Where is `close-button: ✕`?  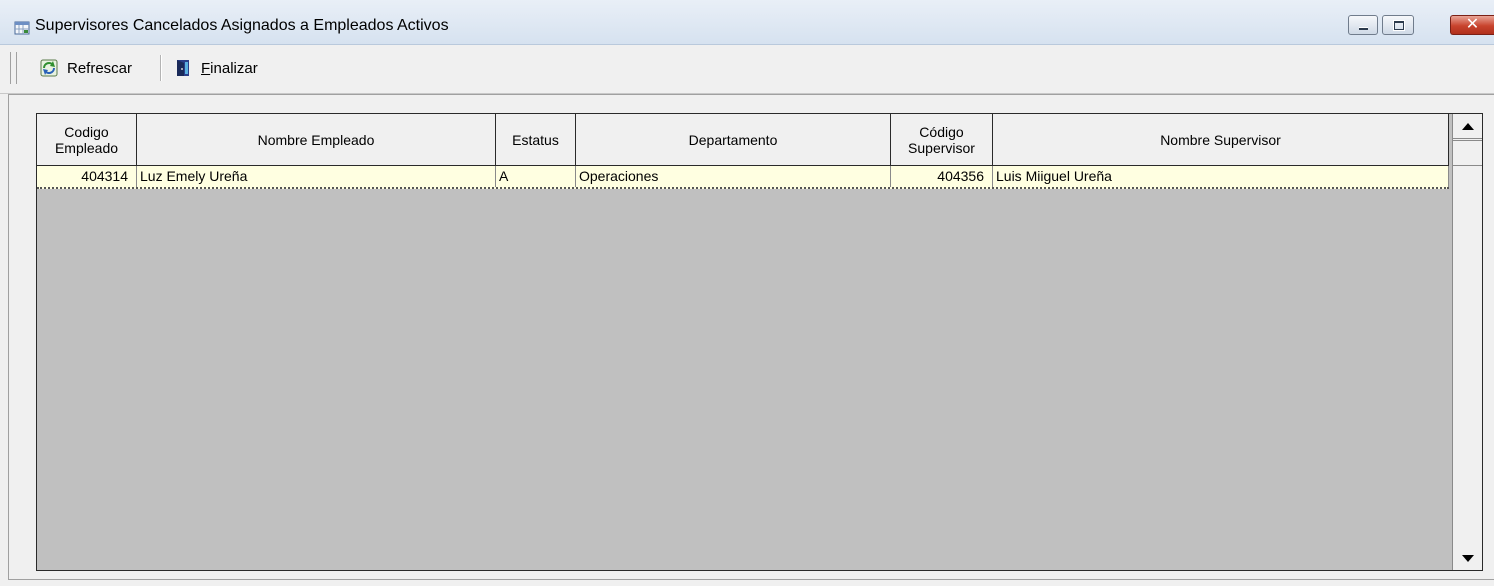
close-button: ✕ is located at coordinates (1472, 24).